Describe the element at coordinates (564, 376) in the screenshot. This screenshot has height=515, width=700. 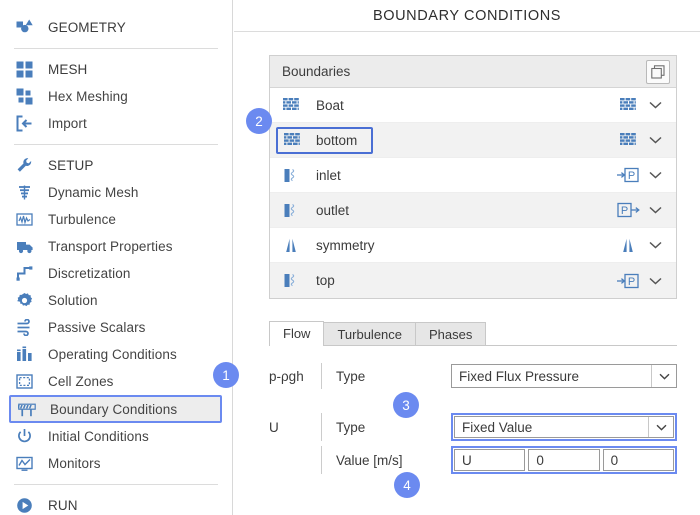
I see `prgh-type-select: Fixed Flux Pressure` at that location.